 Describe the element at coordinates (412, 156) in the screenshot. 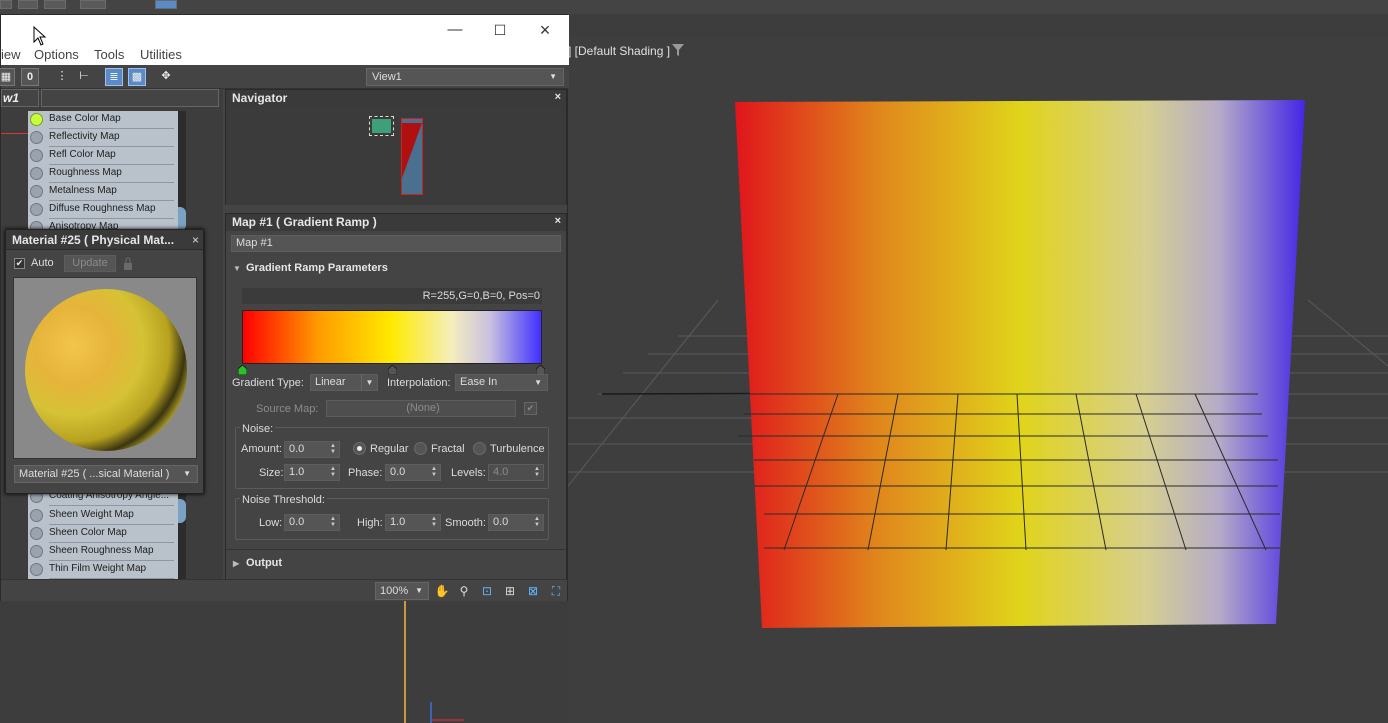

I see `navigator-material-node` at that location.